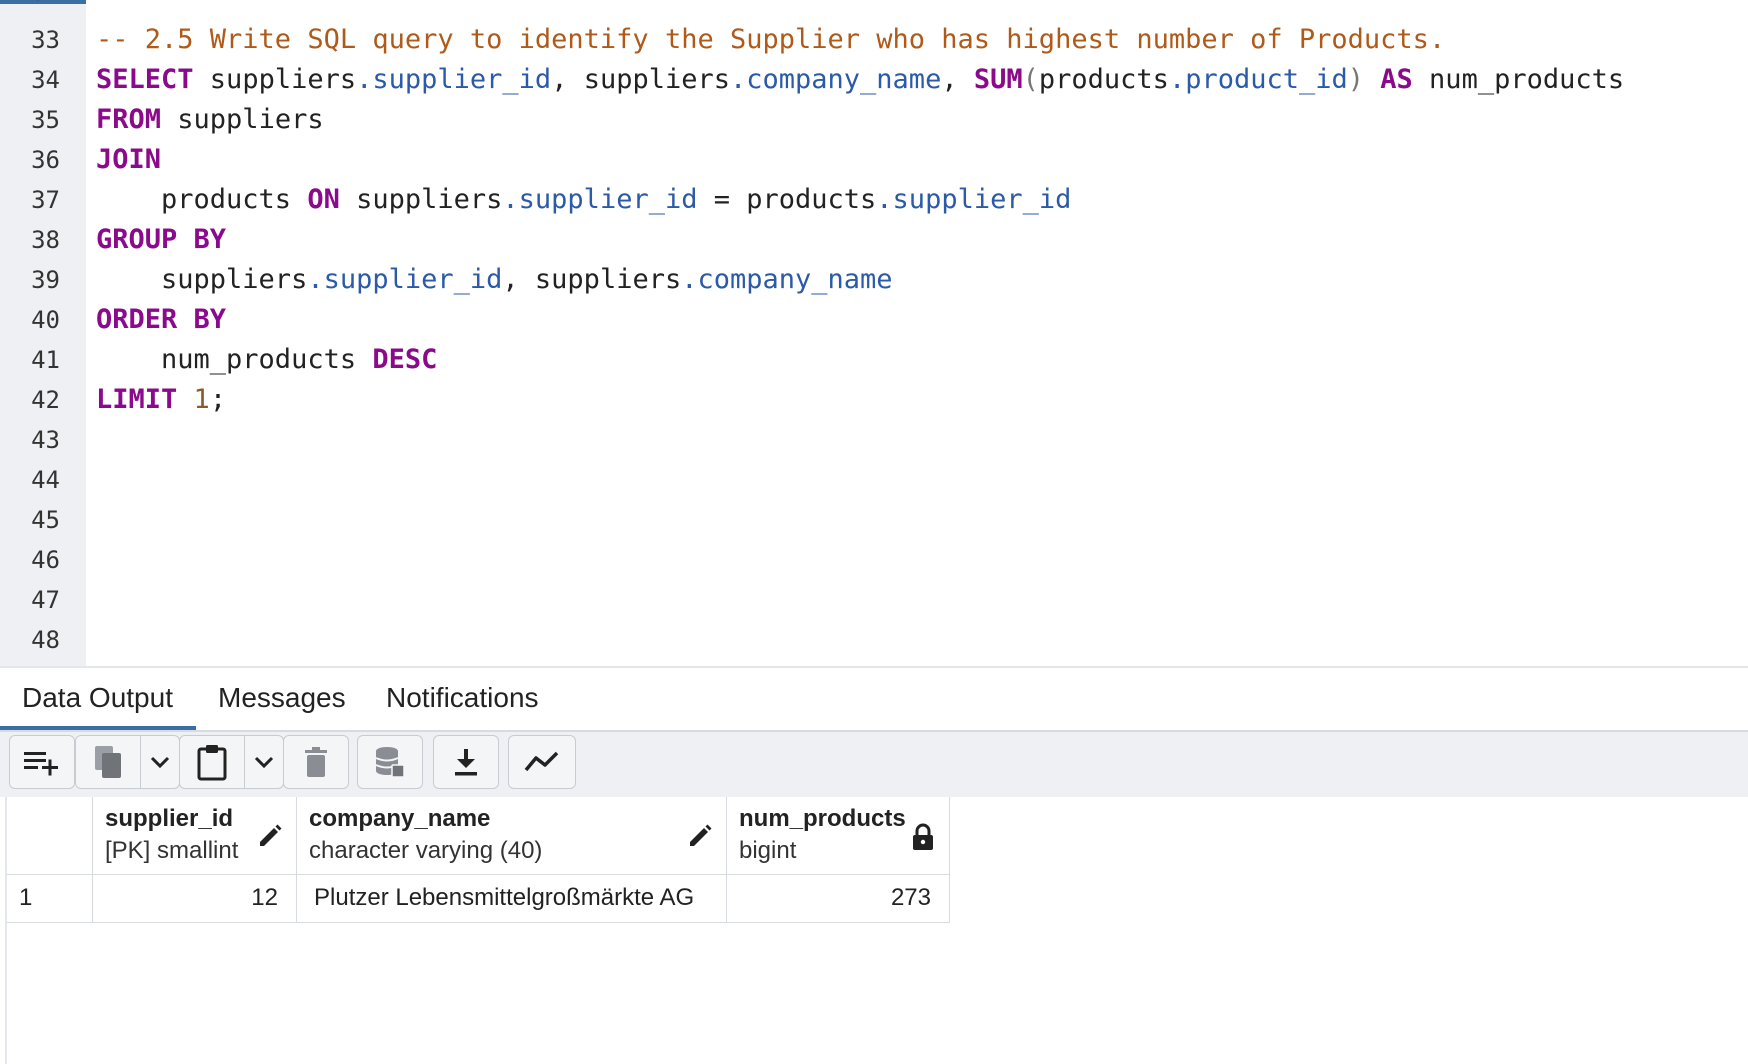 The image size is (1748, 1064). Describe the element at coordinates (45, 440) in the screenshot. I see `line-number: 43` at that location.